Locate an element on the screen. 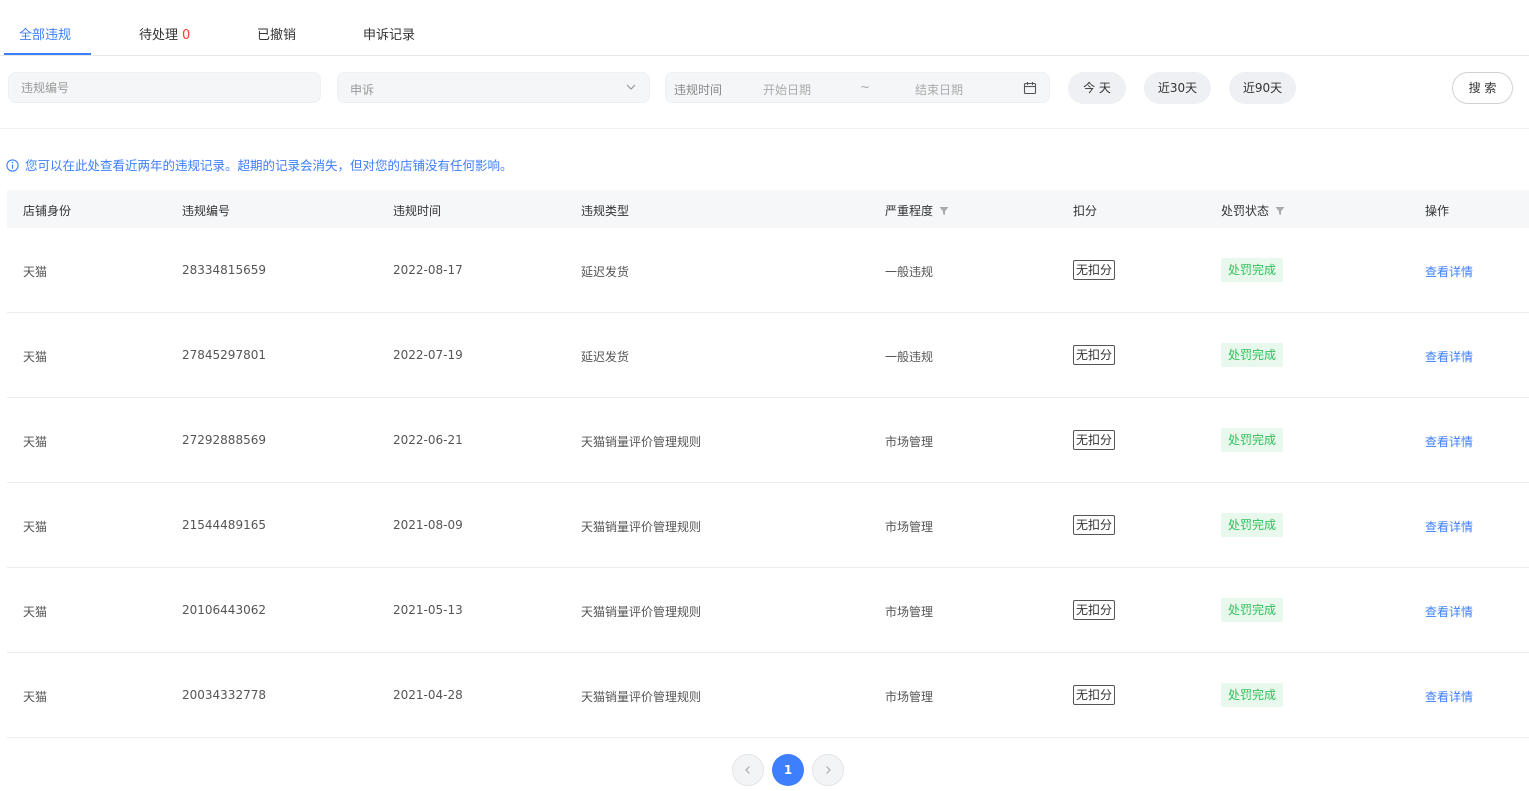  last-30-days-button: 近30天 is located at coordinates (1177, 88).